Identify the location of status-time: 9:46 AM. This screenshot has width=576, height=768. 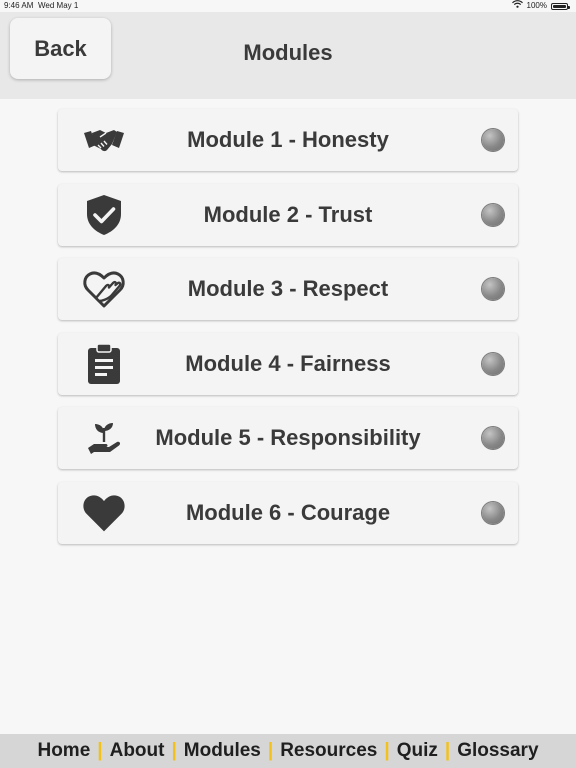
(19, 5).